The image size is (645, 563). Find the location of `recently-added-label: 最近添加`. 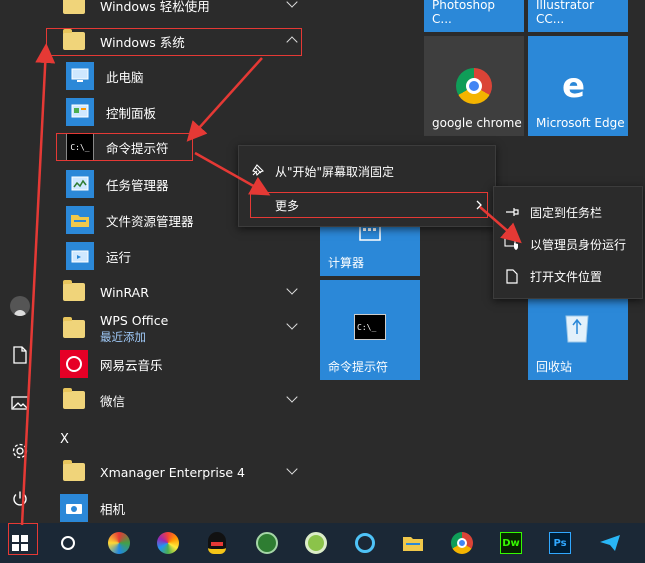

recently-added-label: 最近添加 is located at coordinates (123, 337).